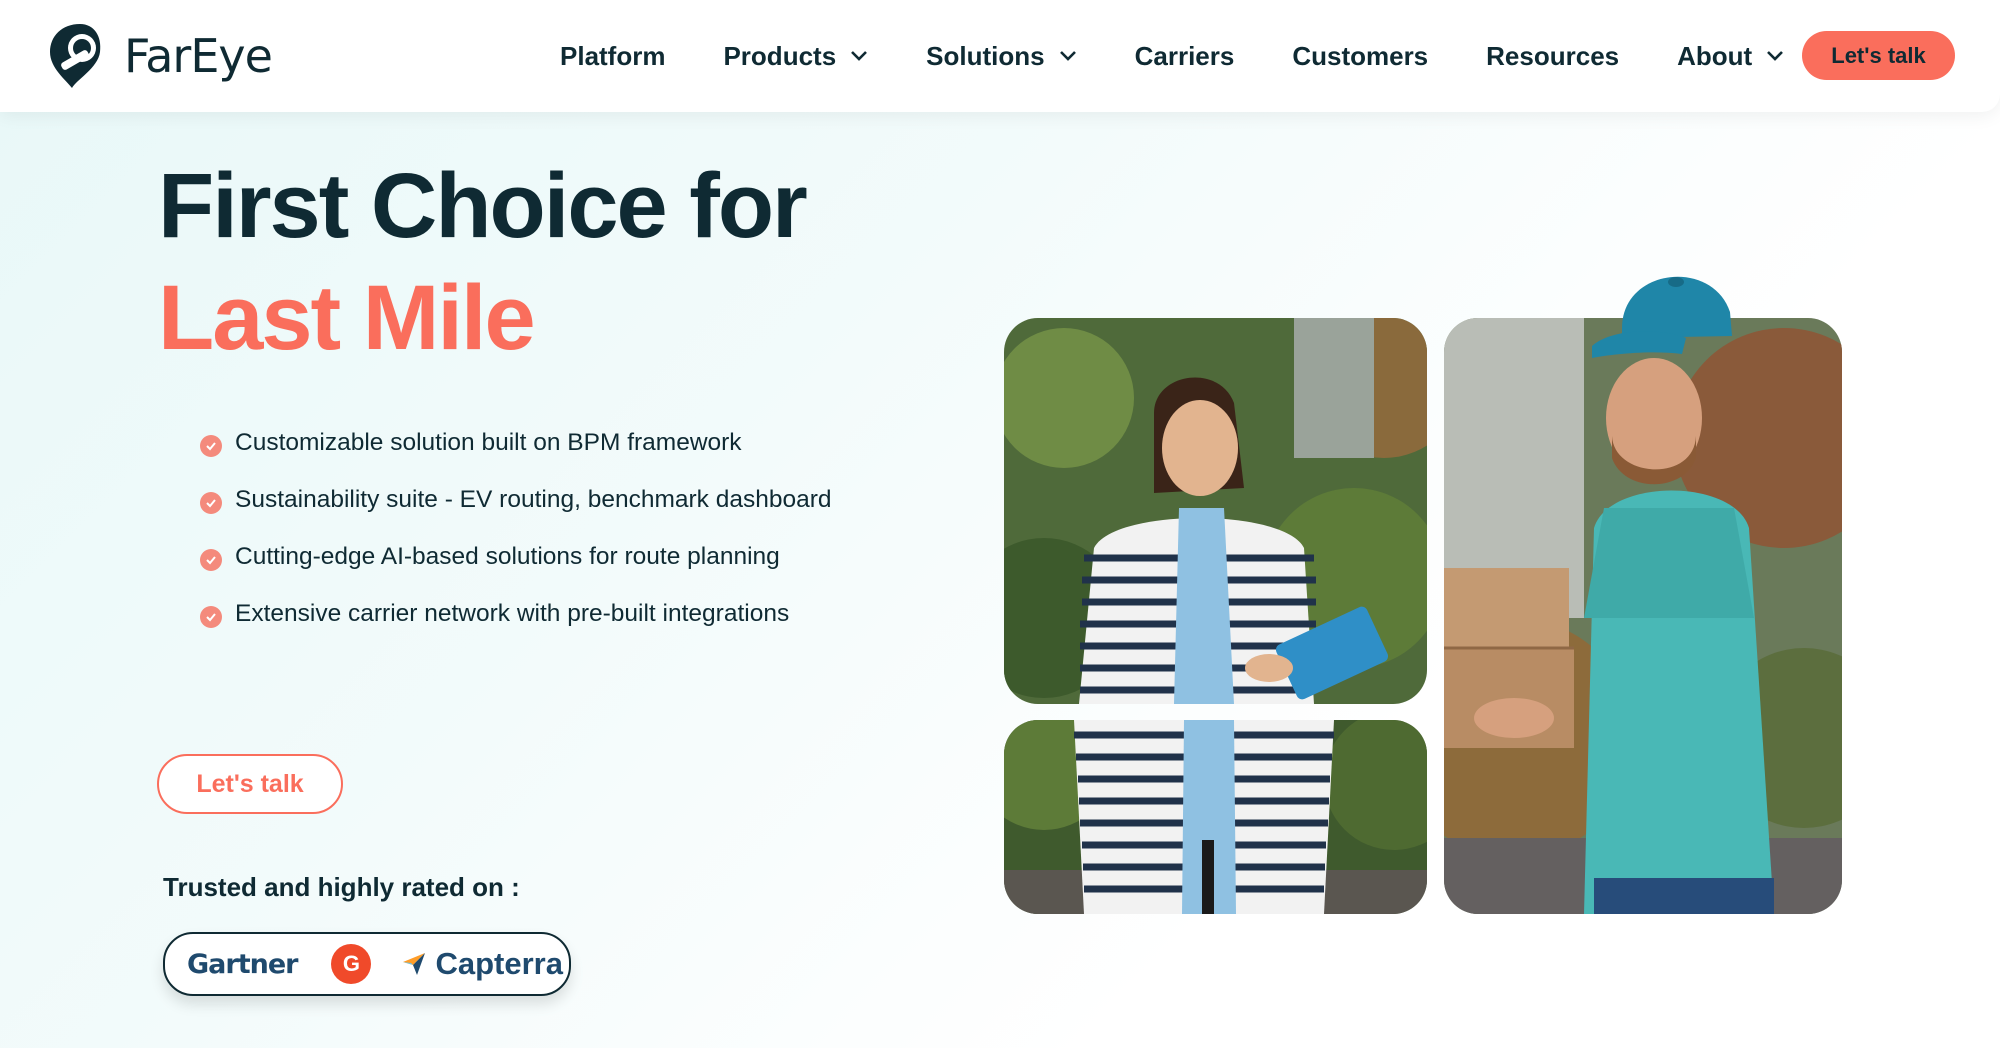  Describe the element at coordinates (1215, 511) in the screenshot. I see `hero-photo-woman-tablet` at that location.